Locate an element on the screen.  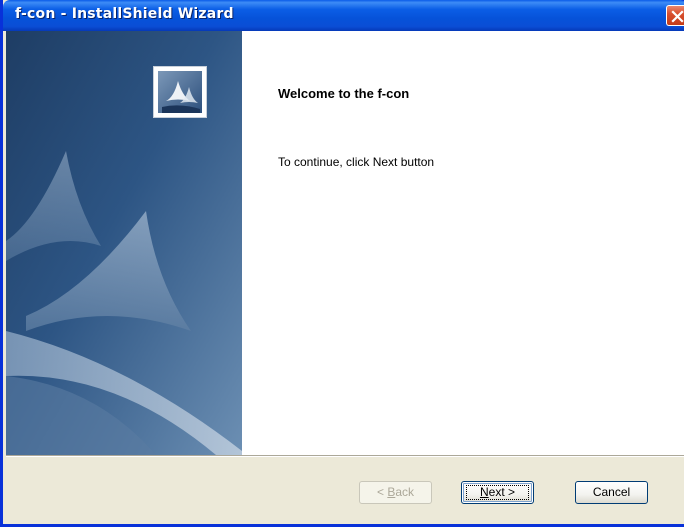
close-icon is located at coordinates (677, 16).